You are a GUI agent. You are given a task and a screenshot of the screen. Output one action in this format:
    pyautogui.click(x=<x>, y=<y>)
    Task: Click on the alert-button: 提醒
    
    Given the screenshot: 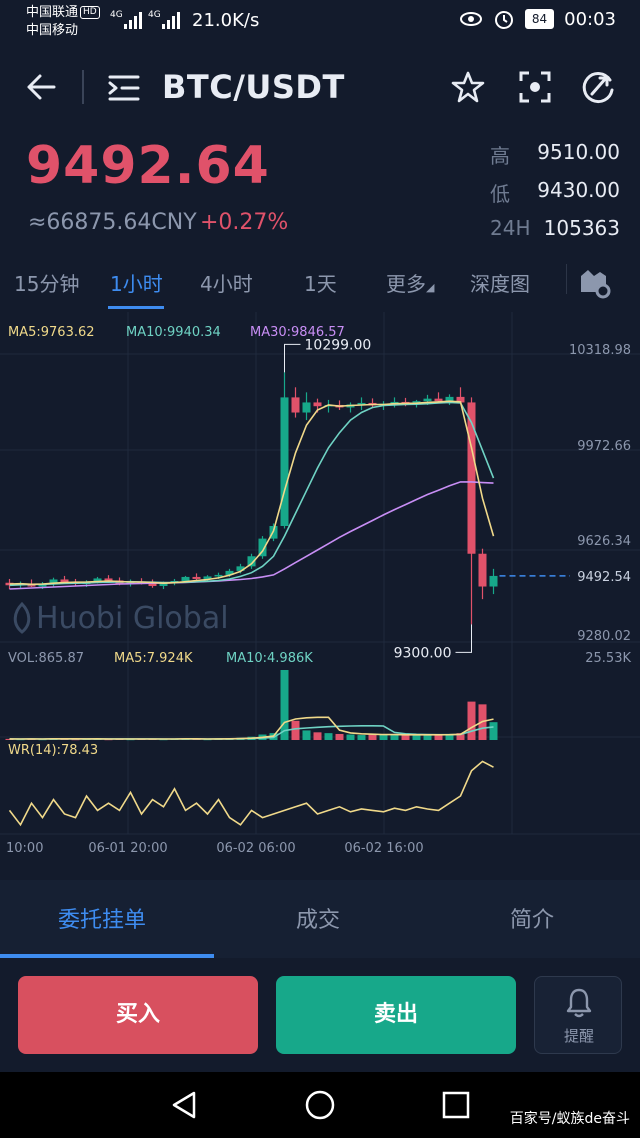 What is the action you would take?
    pyautogui.click(x=578, y=1015)
    